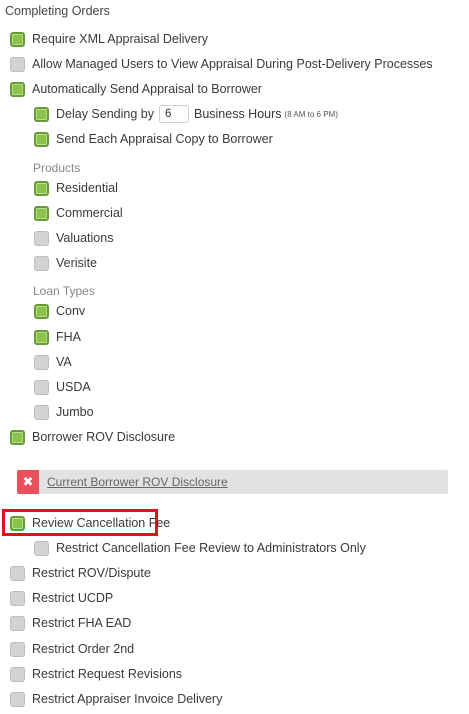 This screenshot has width=469, height=714. I want to click on loan-type-item: USDA, so click(62, 387).